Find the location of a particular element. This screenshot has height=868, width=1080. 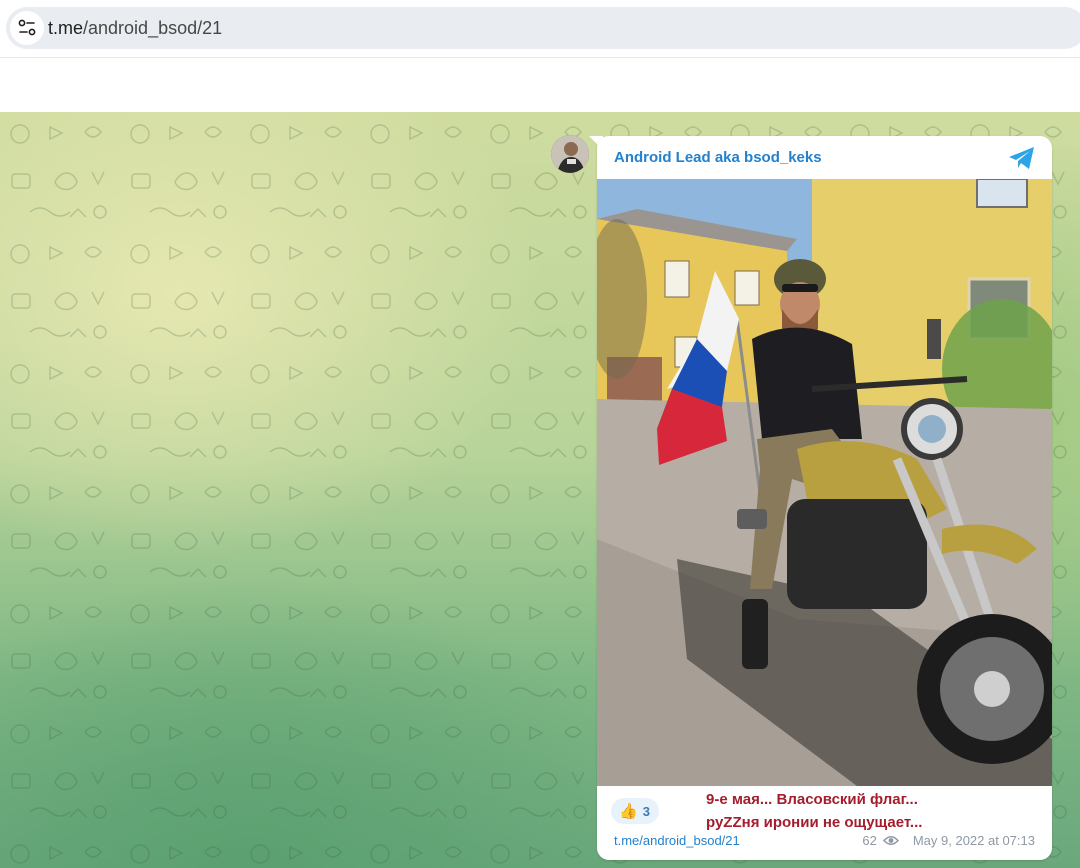

reaction-count: 3 is located at coordinates (646, 811).